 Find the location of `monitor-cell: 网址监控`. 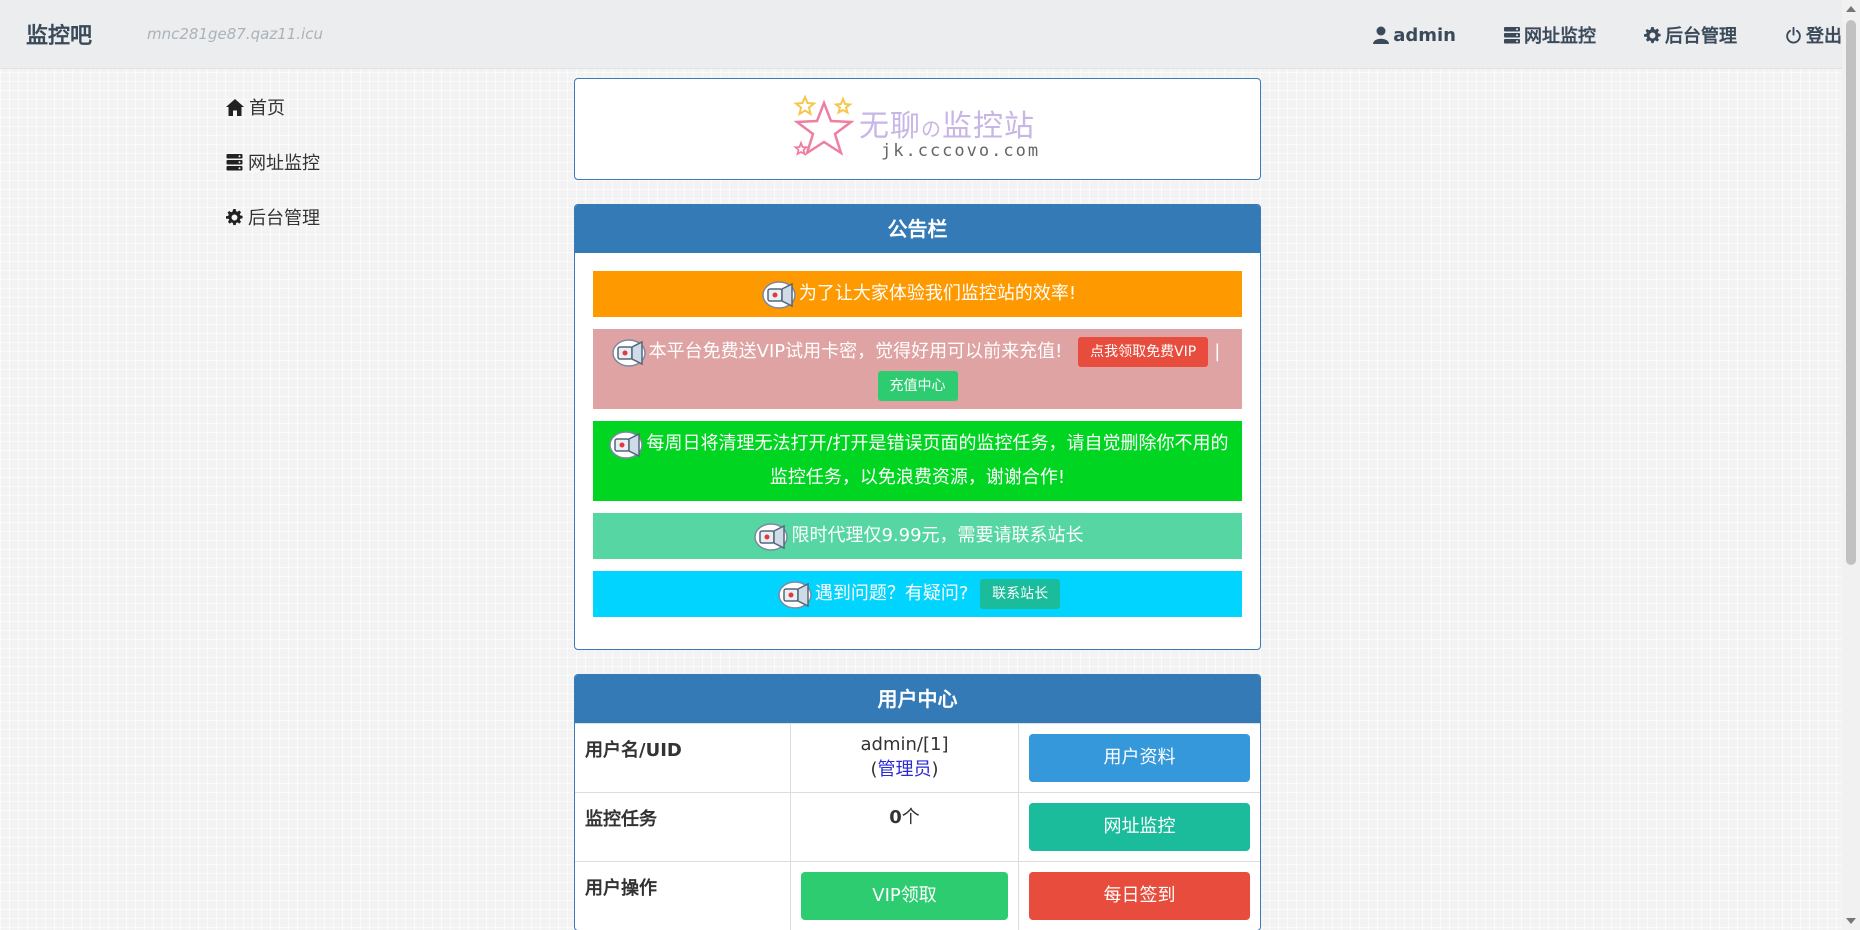

monitor-cell: 网址监控 is located at coordinates (1139, 827).